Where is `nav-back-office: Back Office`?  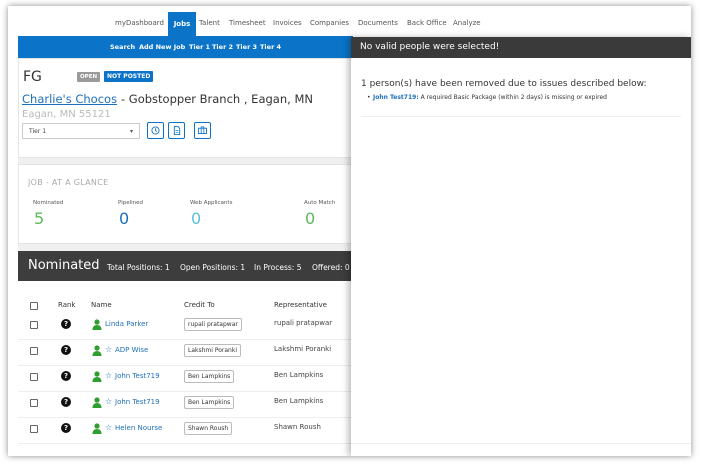
nav-back-office: Back Office is located at coordinates (427, 23).